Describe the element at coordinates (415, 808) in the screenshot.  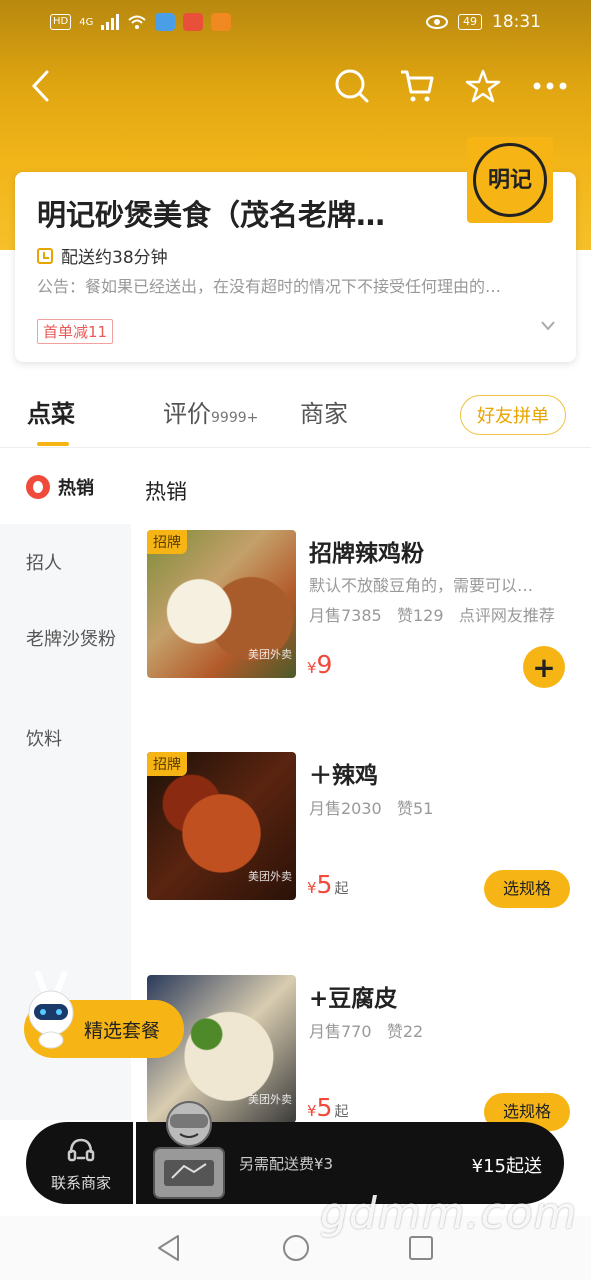
I see `like-count: 赞51` at that location.